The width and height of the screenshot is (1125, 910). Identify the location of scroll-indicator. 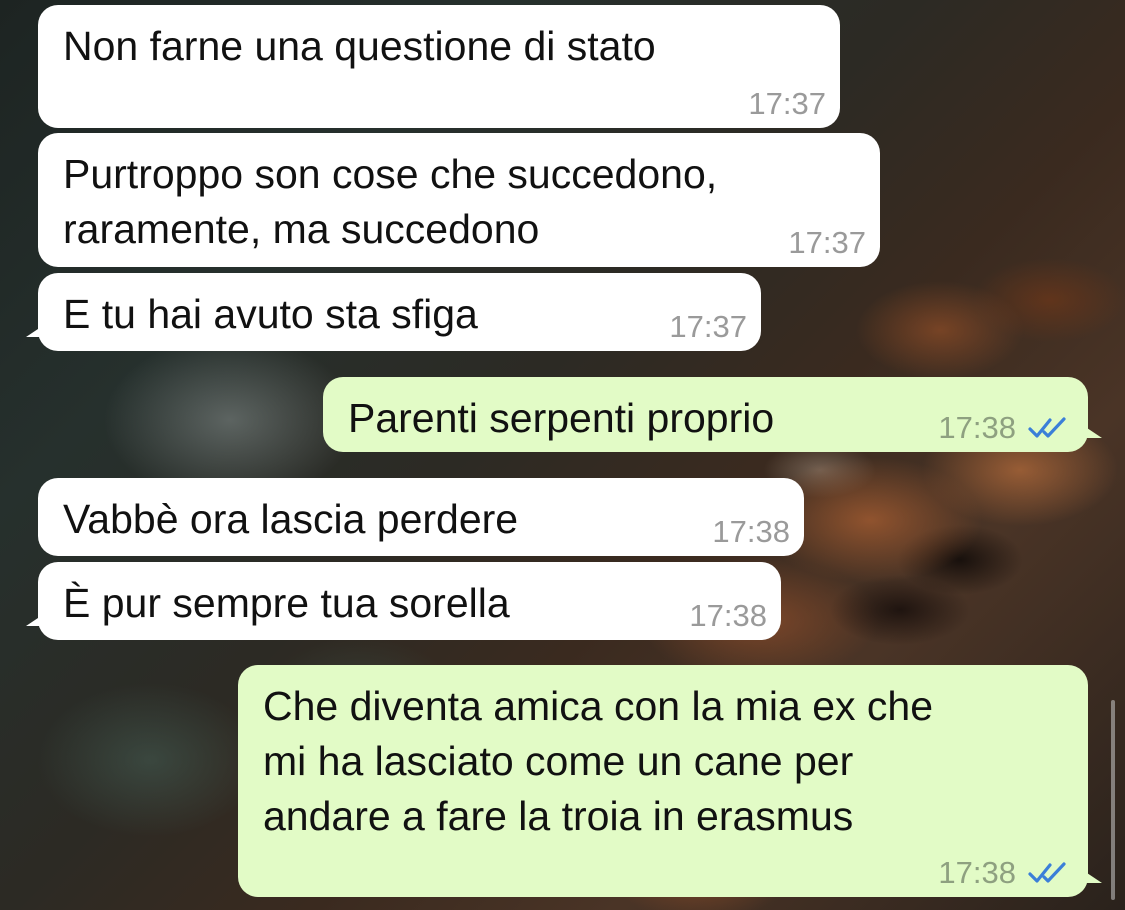
(1113, 800).